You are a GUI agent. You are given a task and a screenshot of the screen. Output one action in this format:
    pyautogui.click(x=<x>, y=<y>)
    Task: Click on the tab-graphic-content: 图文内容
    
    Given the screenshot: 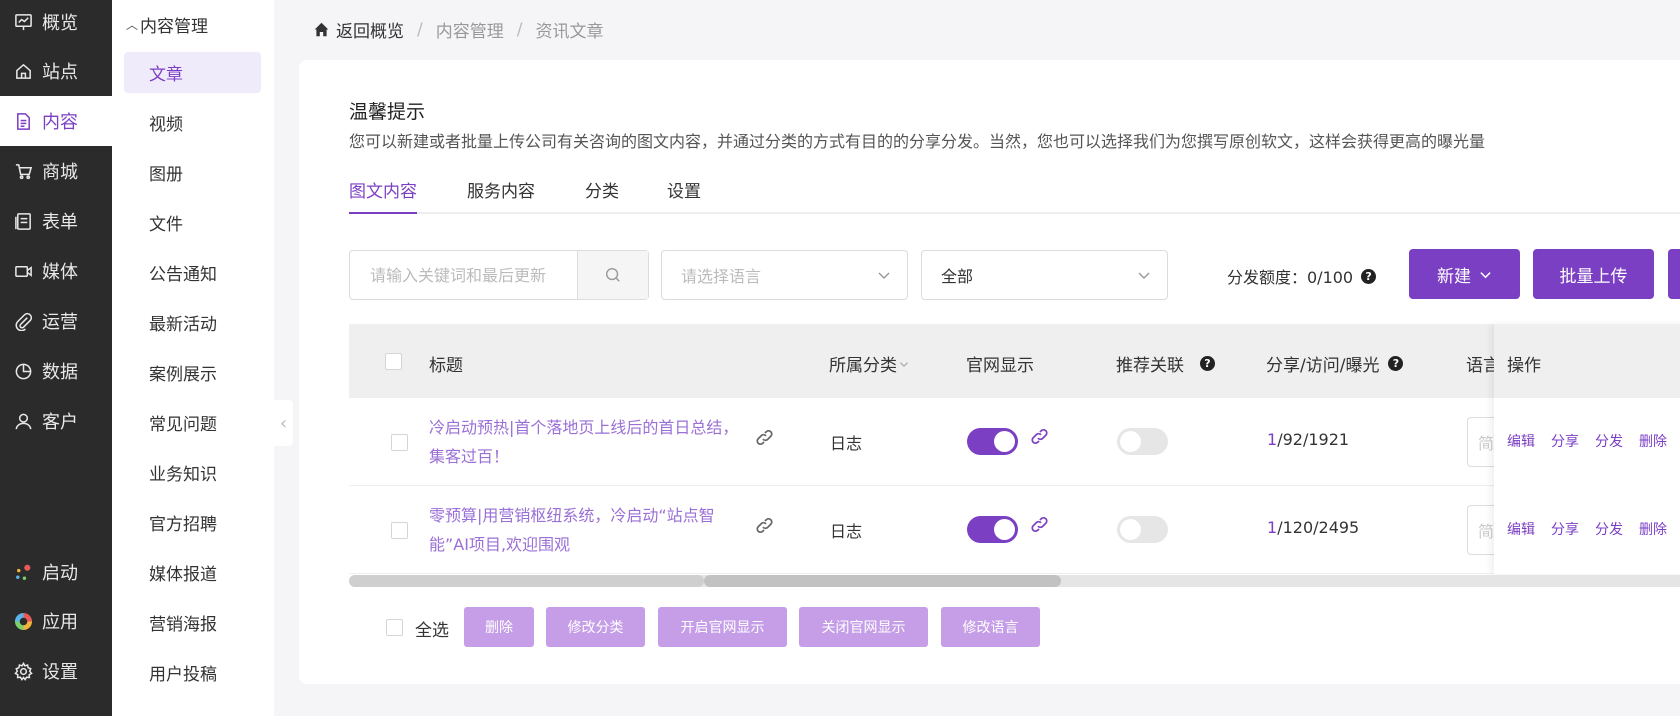 What is the action you would take?
    pyautogui.click(x=383, y=195)
    